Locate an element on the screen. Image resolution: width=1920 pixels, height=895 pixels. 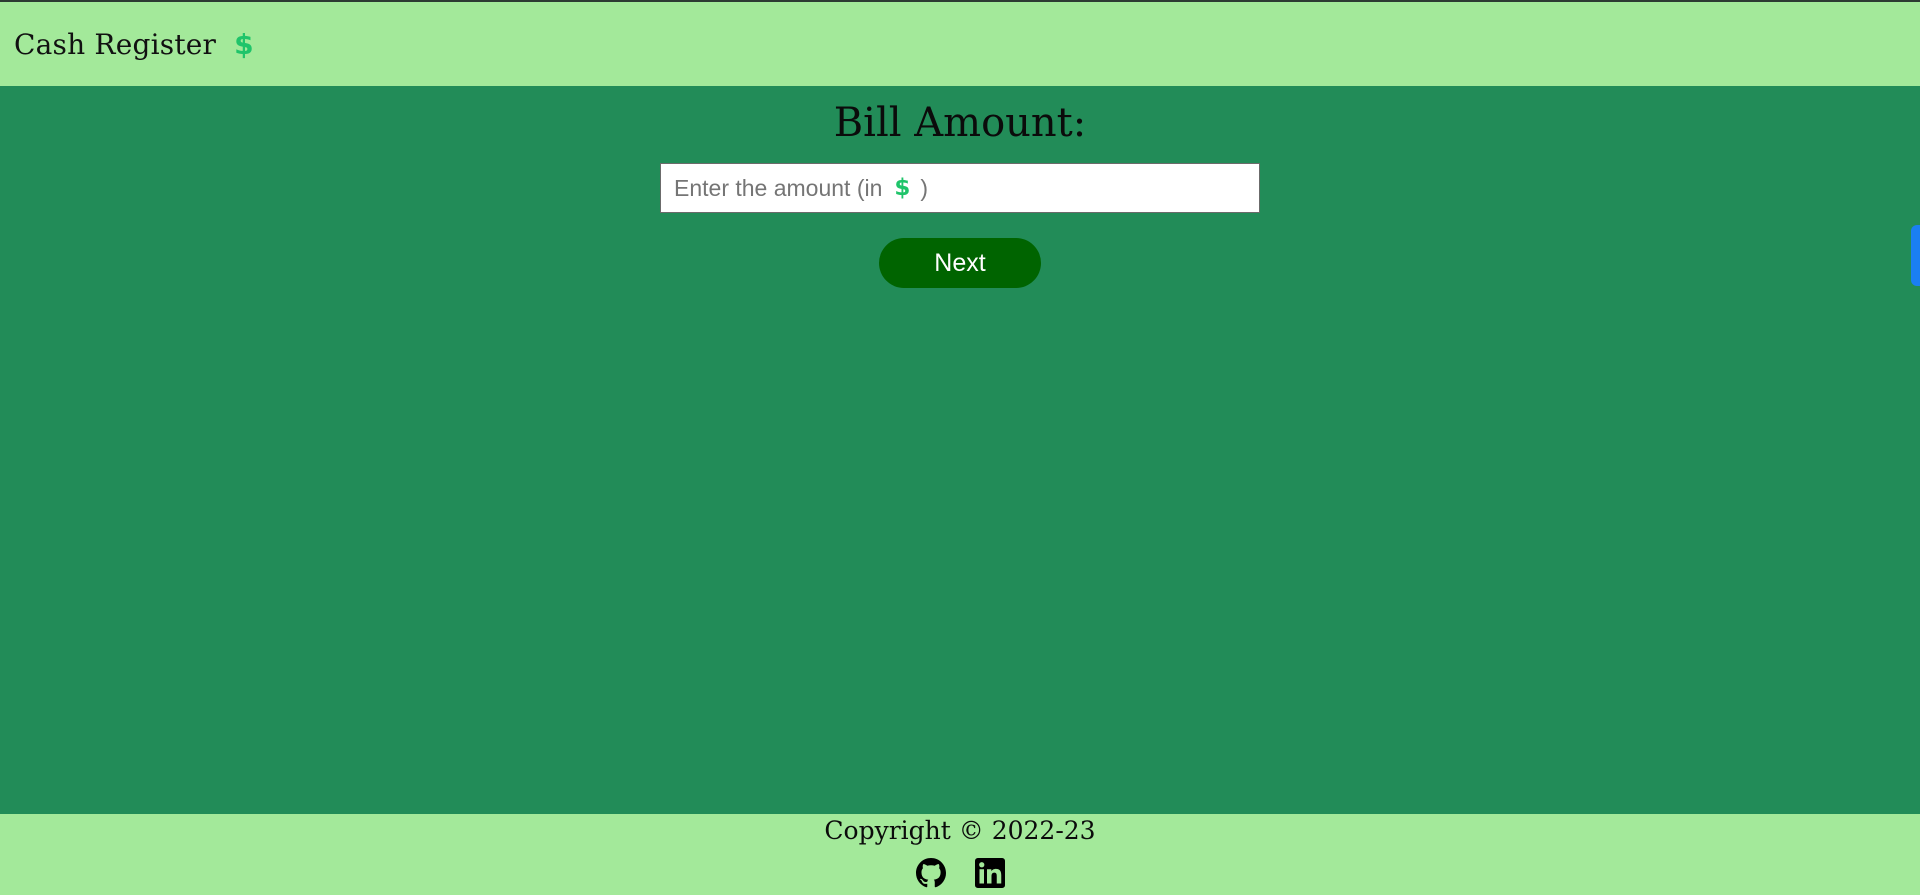
top-navbar: Cash Register $ is located at coordinates (960, 43).